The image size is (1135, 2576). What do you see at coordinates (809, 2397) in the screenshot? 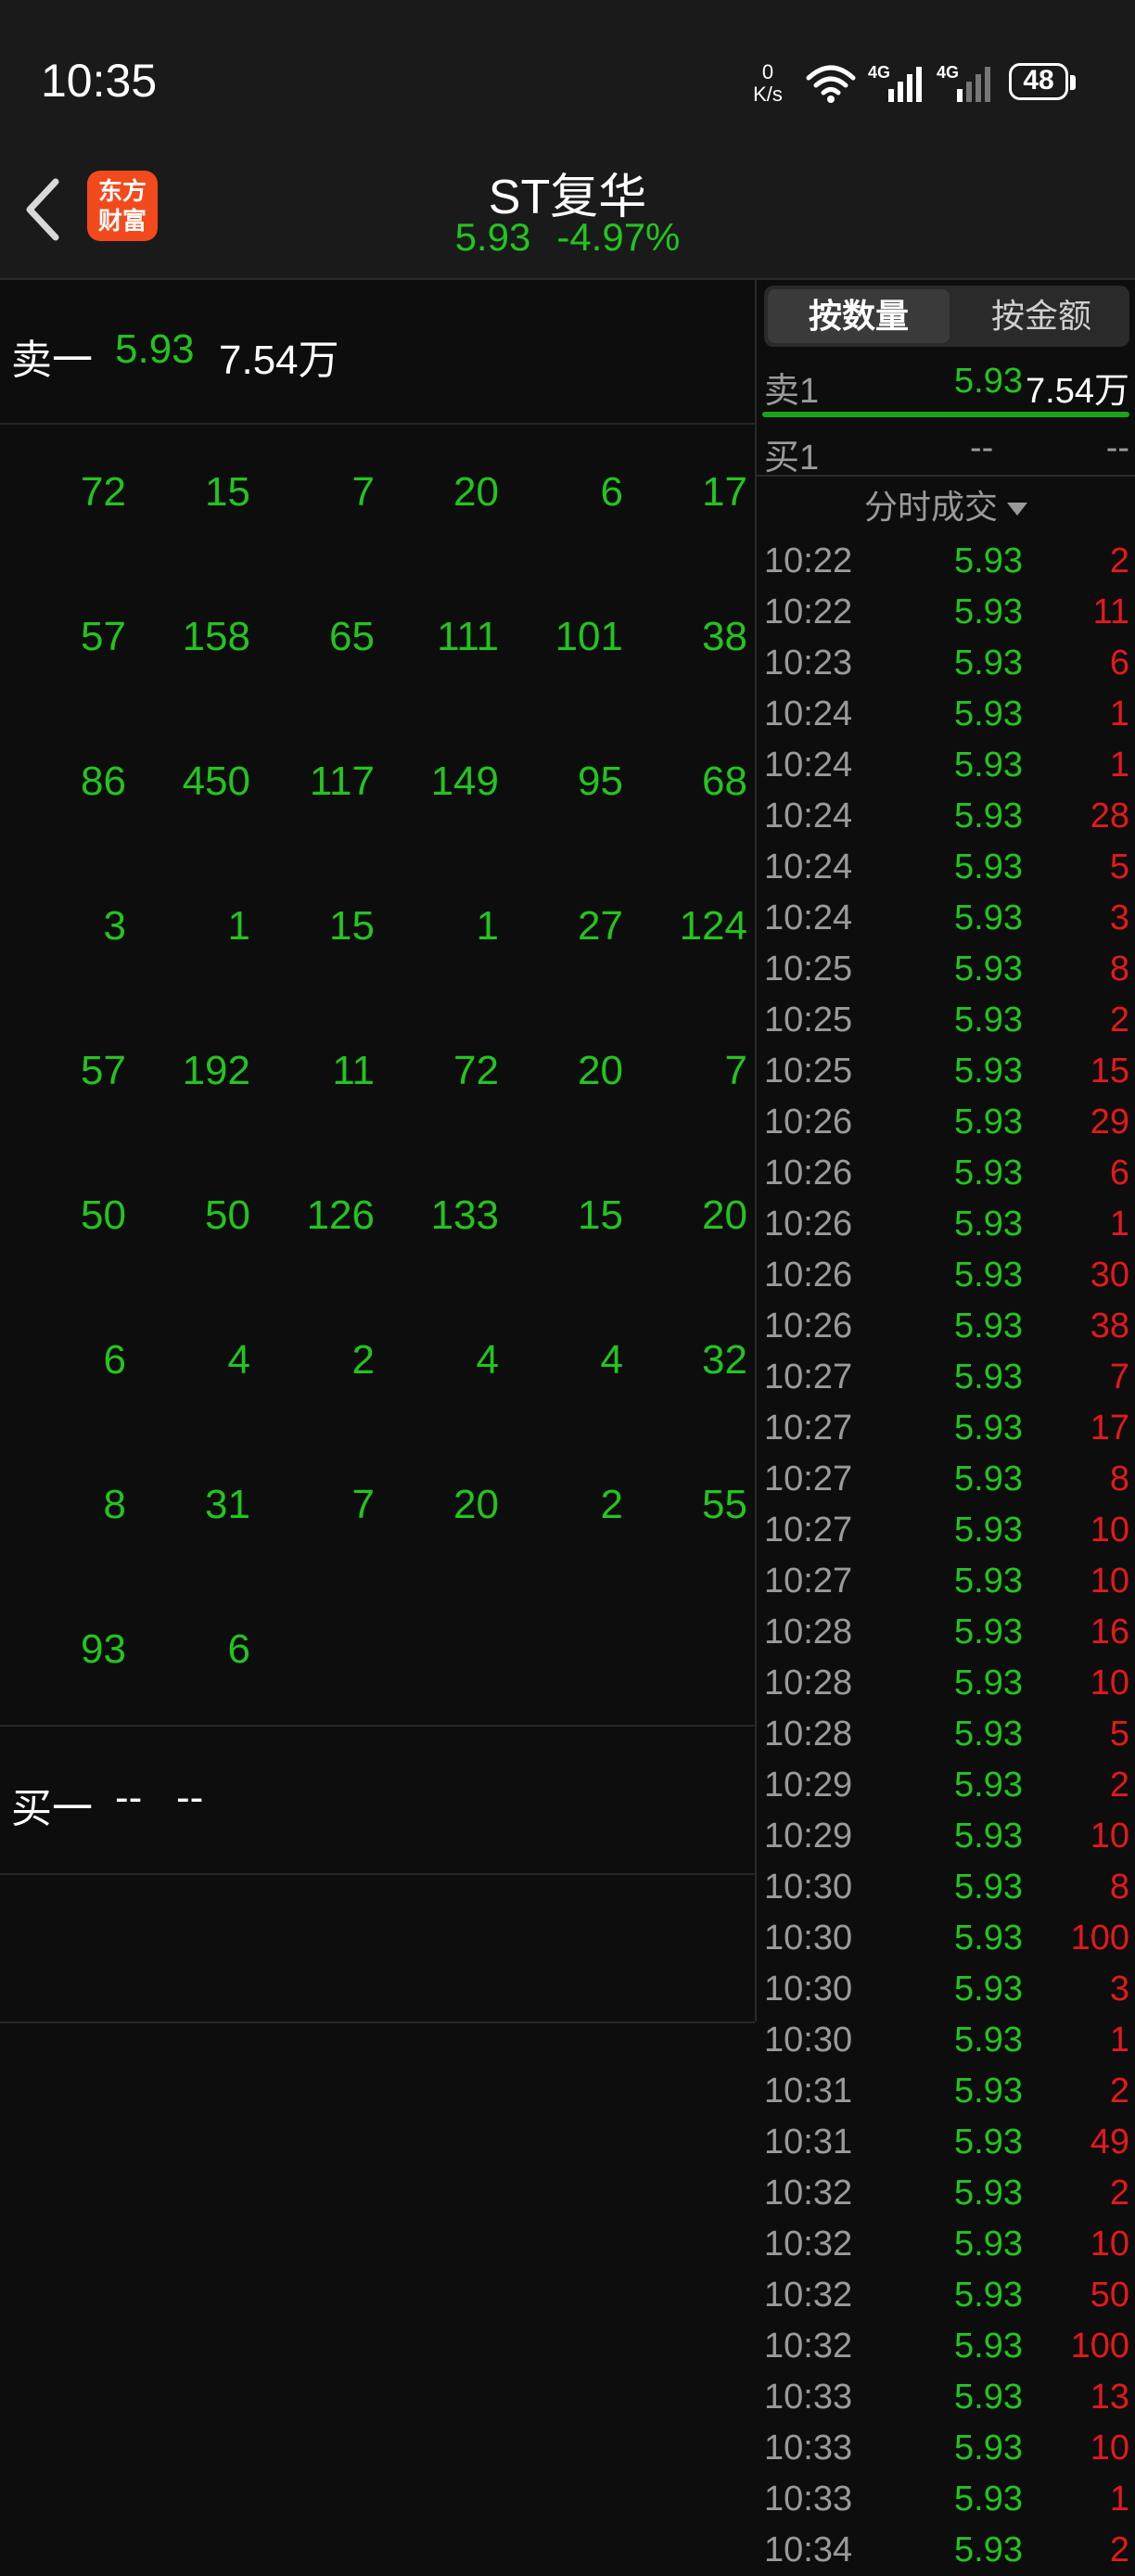
I see `tick-time: 10:33` at bounding box center [809, 2397].